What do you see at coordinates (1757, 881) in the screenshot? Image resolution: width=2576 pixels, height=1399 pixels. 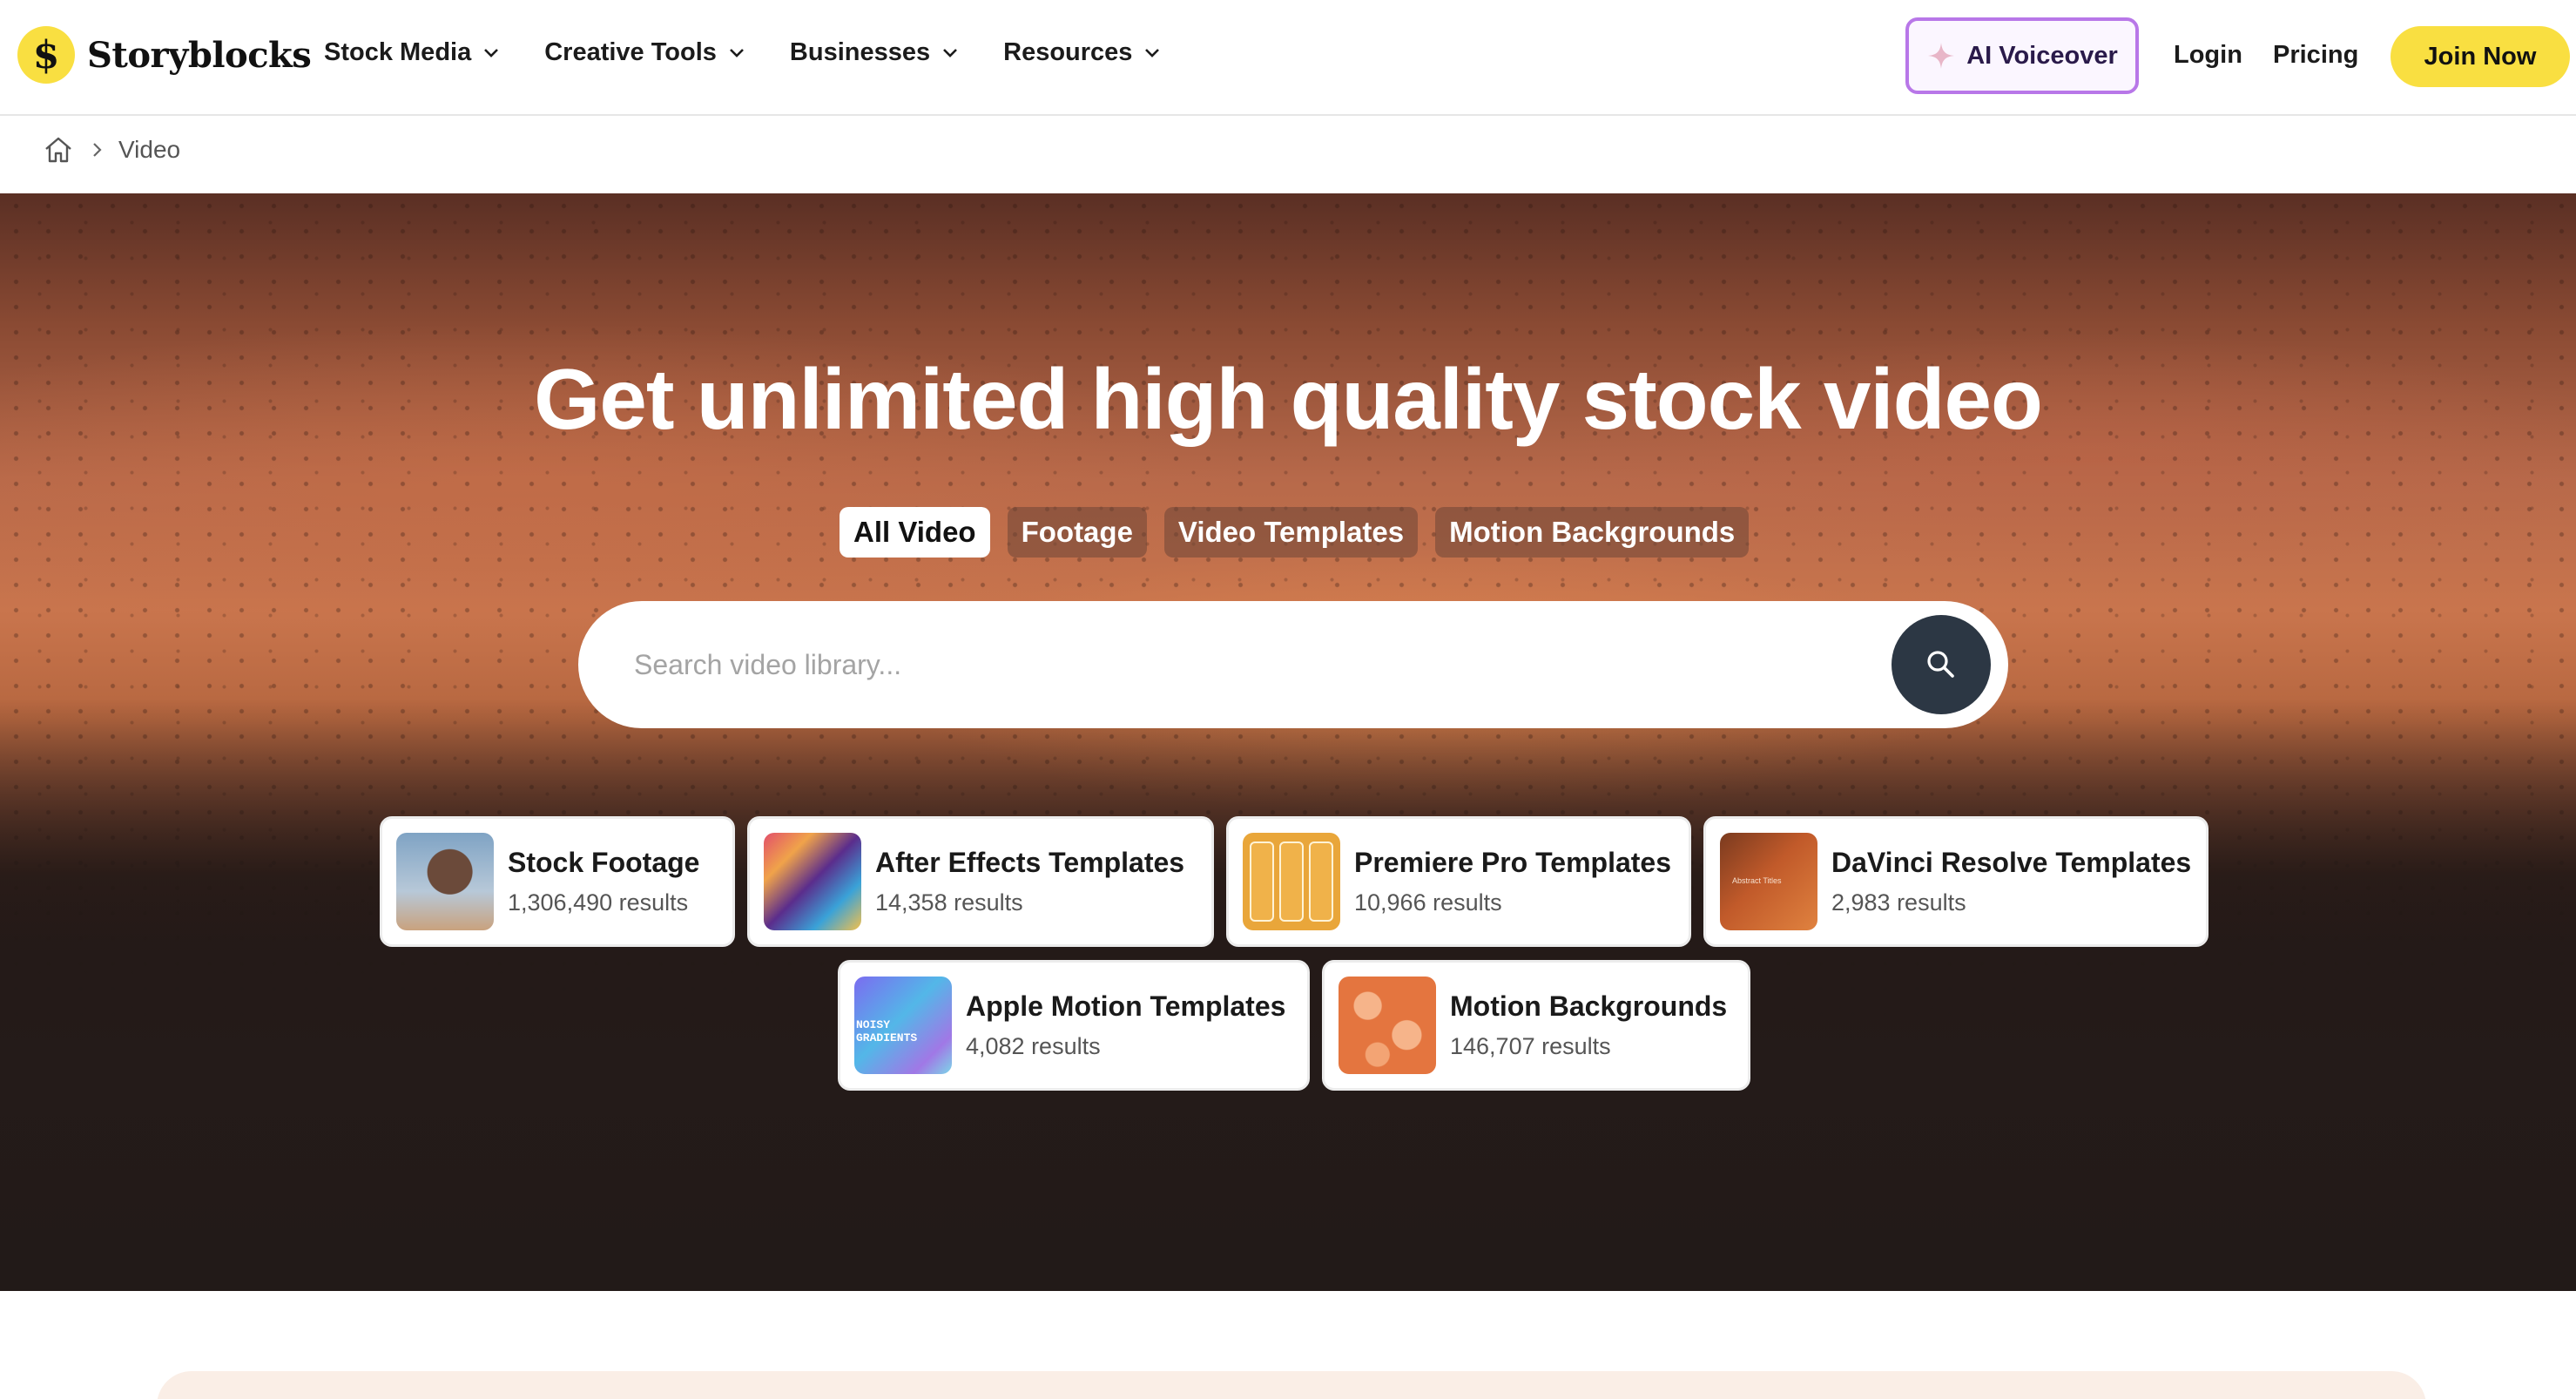 I see `thumbnail-text: Abstract Titles` at bounding box center [1757, 881].